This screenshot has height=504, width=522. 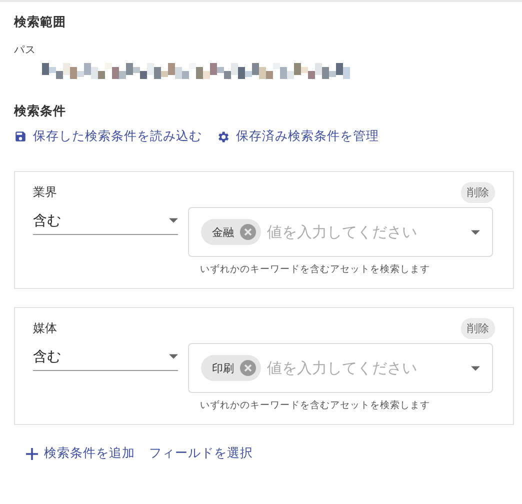 I want to click on section-title: 検索条件, so click(x=40, y=111).